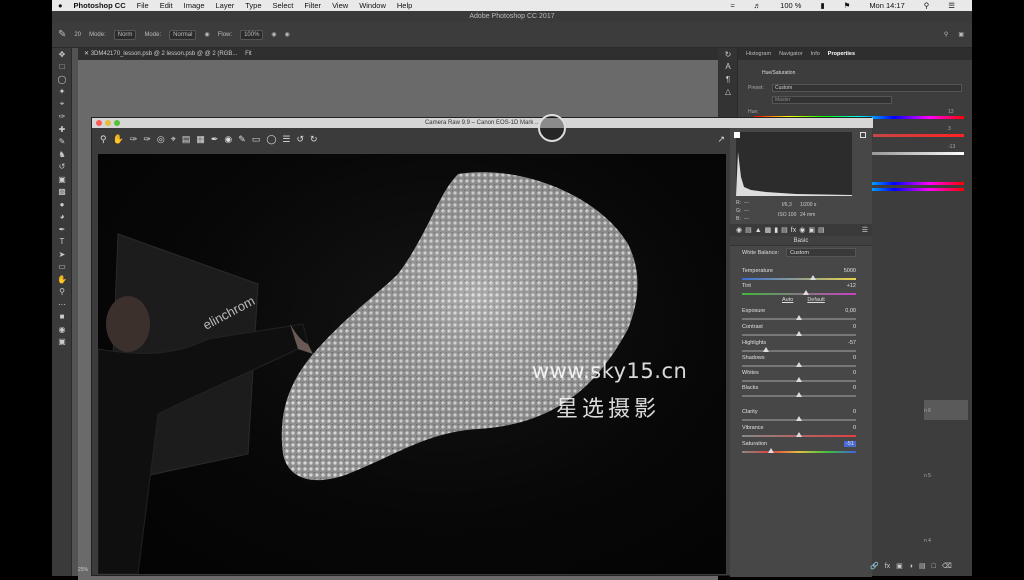 The image size is (1024, 580). Describe the element at coordinates (200, 139) in the screenshot. I see `transform-tool-icon: ▦` at that location.